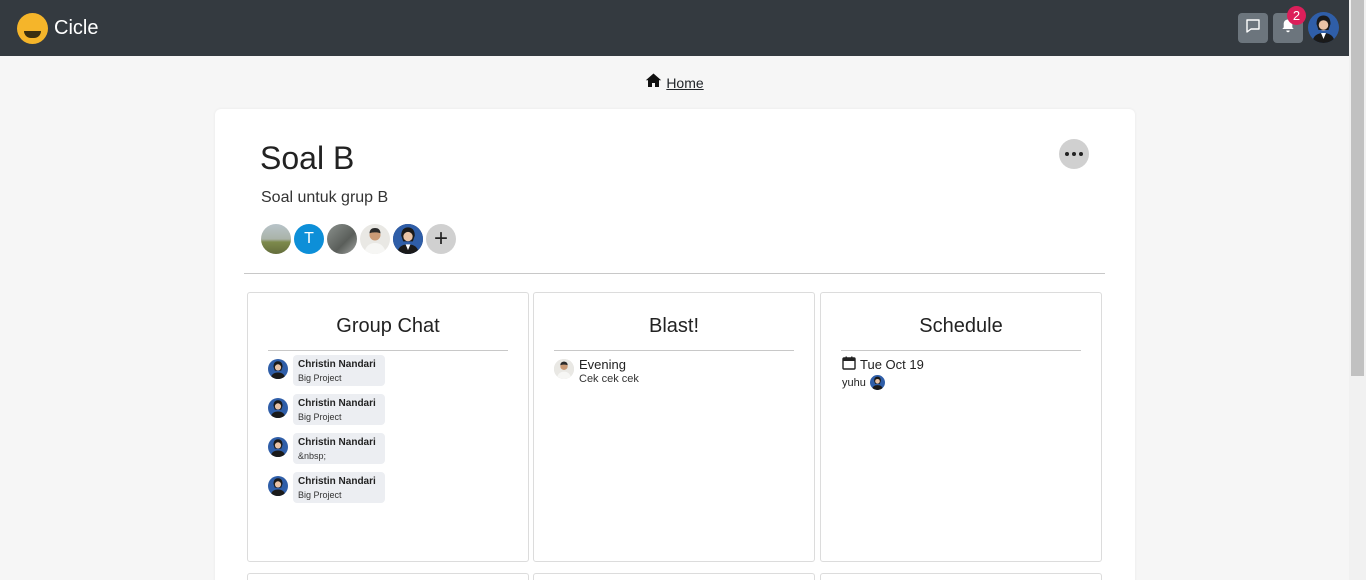 The height and width of the screenshot is (580, 1366). I want to click on section-divider, so click(674, 273).